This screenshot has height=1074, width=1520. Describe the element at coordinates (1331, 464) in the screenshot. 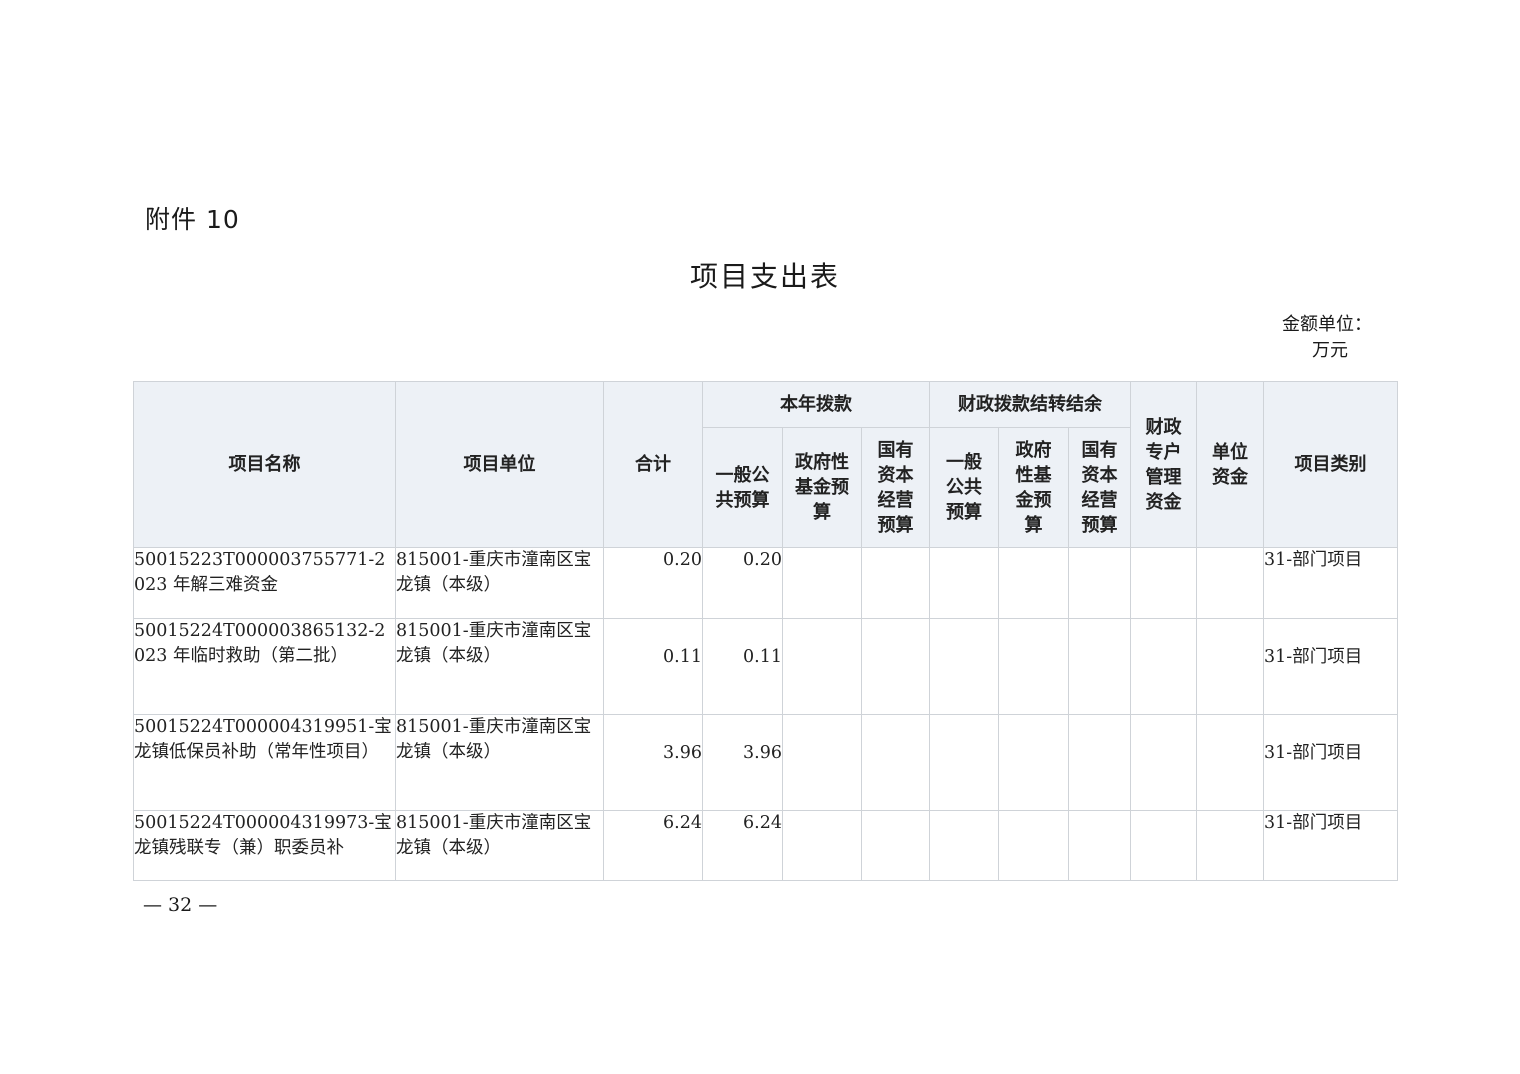

I see `header-category: 项目类别` at that location.